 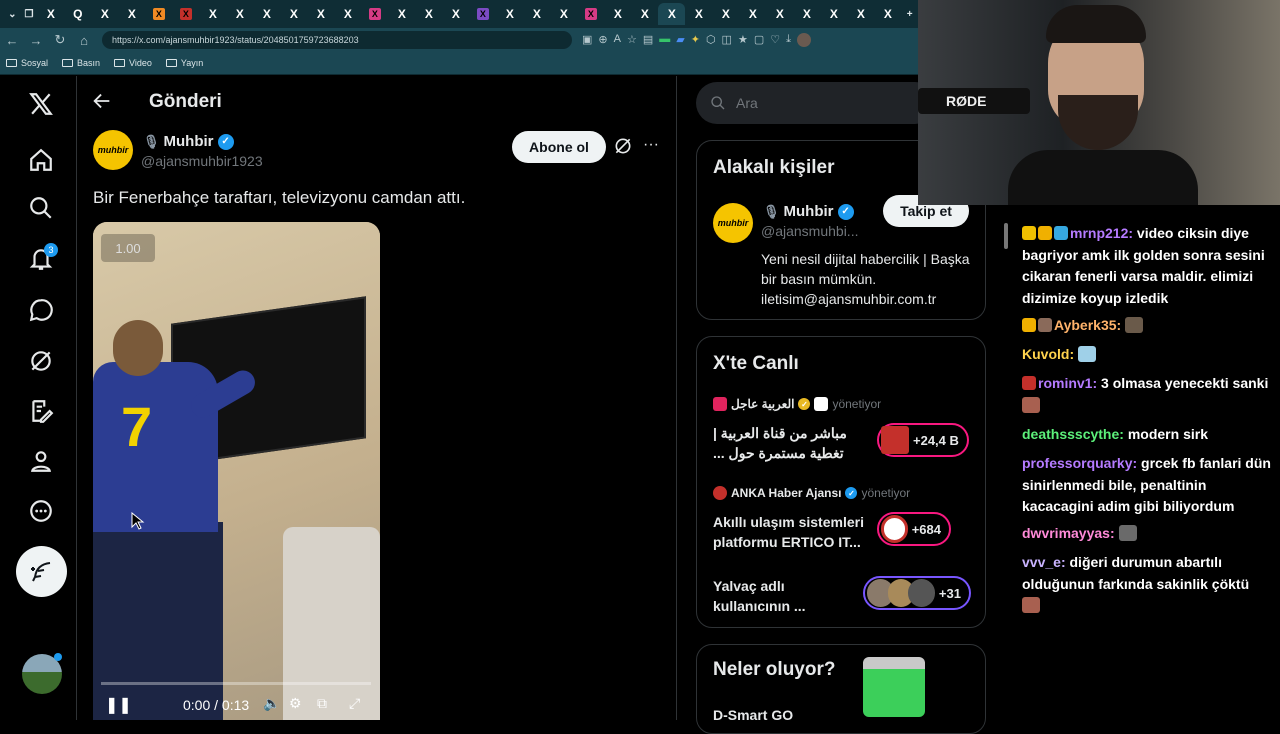 What do you see at coordinates (664, 40) in the screenshot?
I see `extension-icon: ▬` at bounding box center [664, 40].